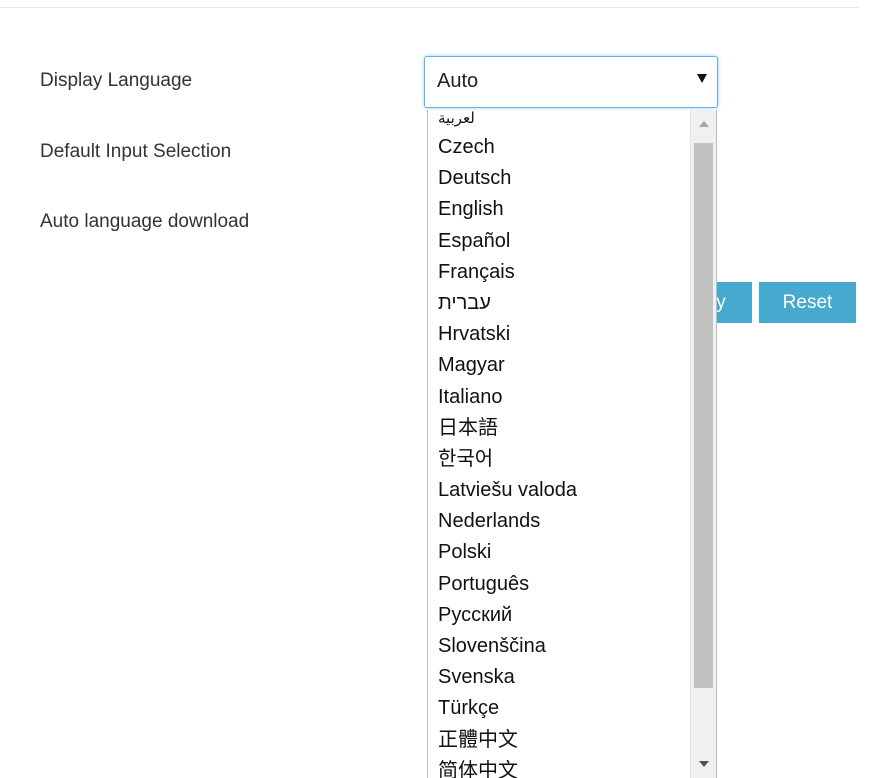 The width and height of the screenshot is (878, 778). I want to click on language-option: Svenska, so click(559, 677).